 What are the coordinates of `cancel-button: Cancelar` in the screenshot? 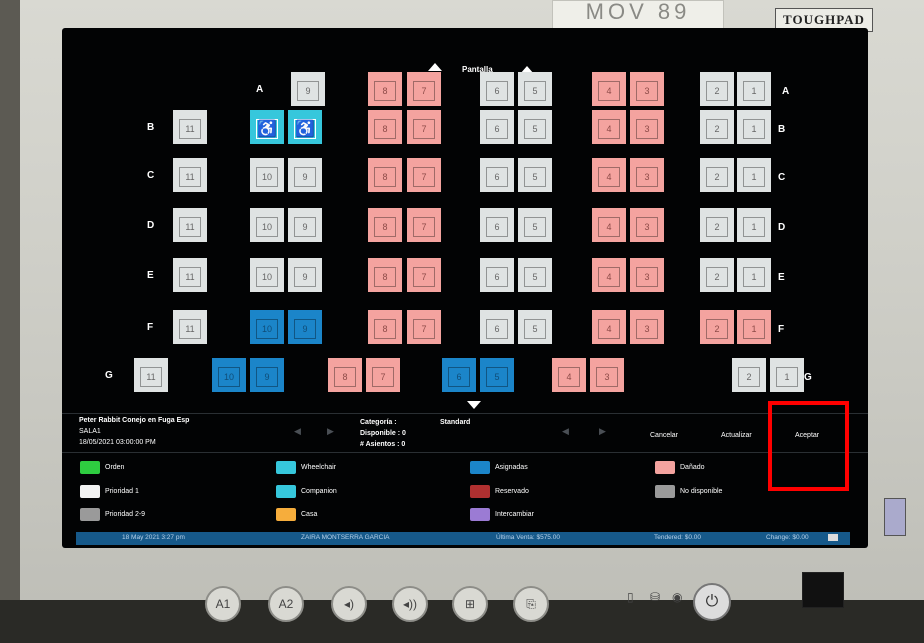 It's located at (664, 435).